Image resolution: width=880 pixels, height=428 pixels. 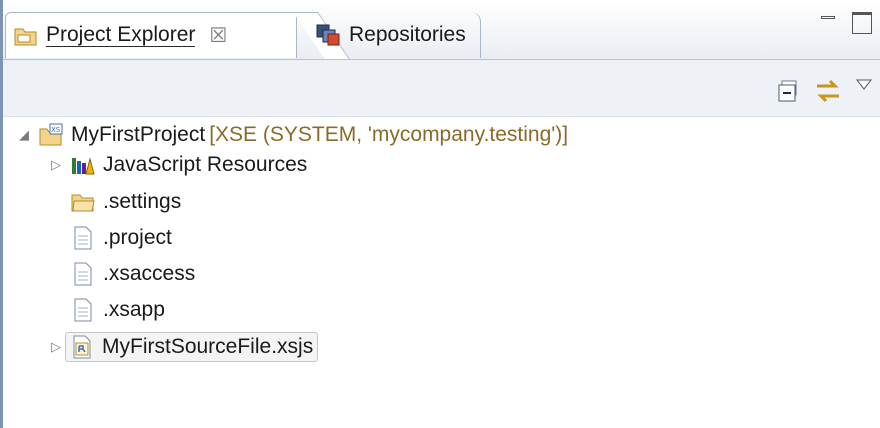 What do you see at coordinates (864, 85) in the screenshot?
I see `view-menu-icon` at bounding box center [864, 85].